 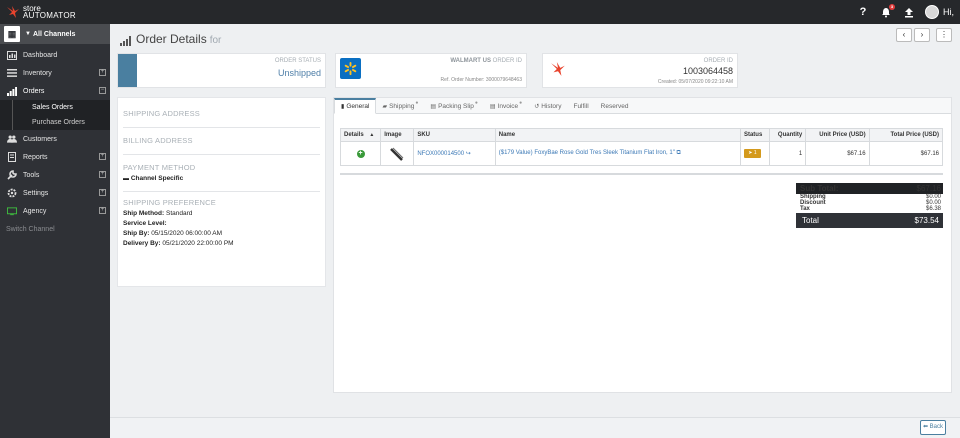 What do you see at coordinates (297, 61) in the screenshot?
I see `order-status-label: ORDER STATUS` at bounding box center [297, 61].